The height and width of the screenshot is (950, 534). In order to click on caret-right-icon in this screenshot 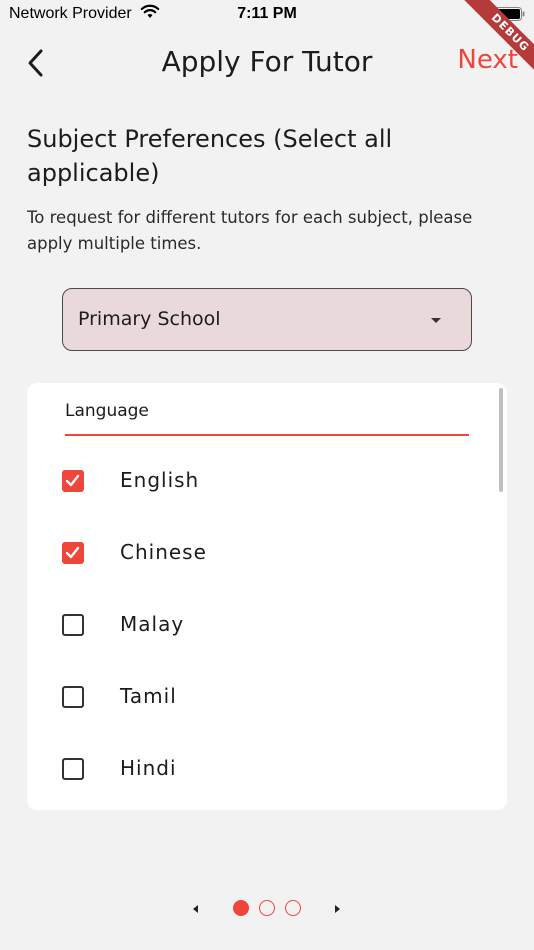, I will do `click(337, 909)`.